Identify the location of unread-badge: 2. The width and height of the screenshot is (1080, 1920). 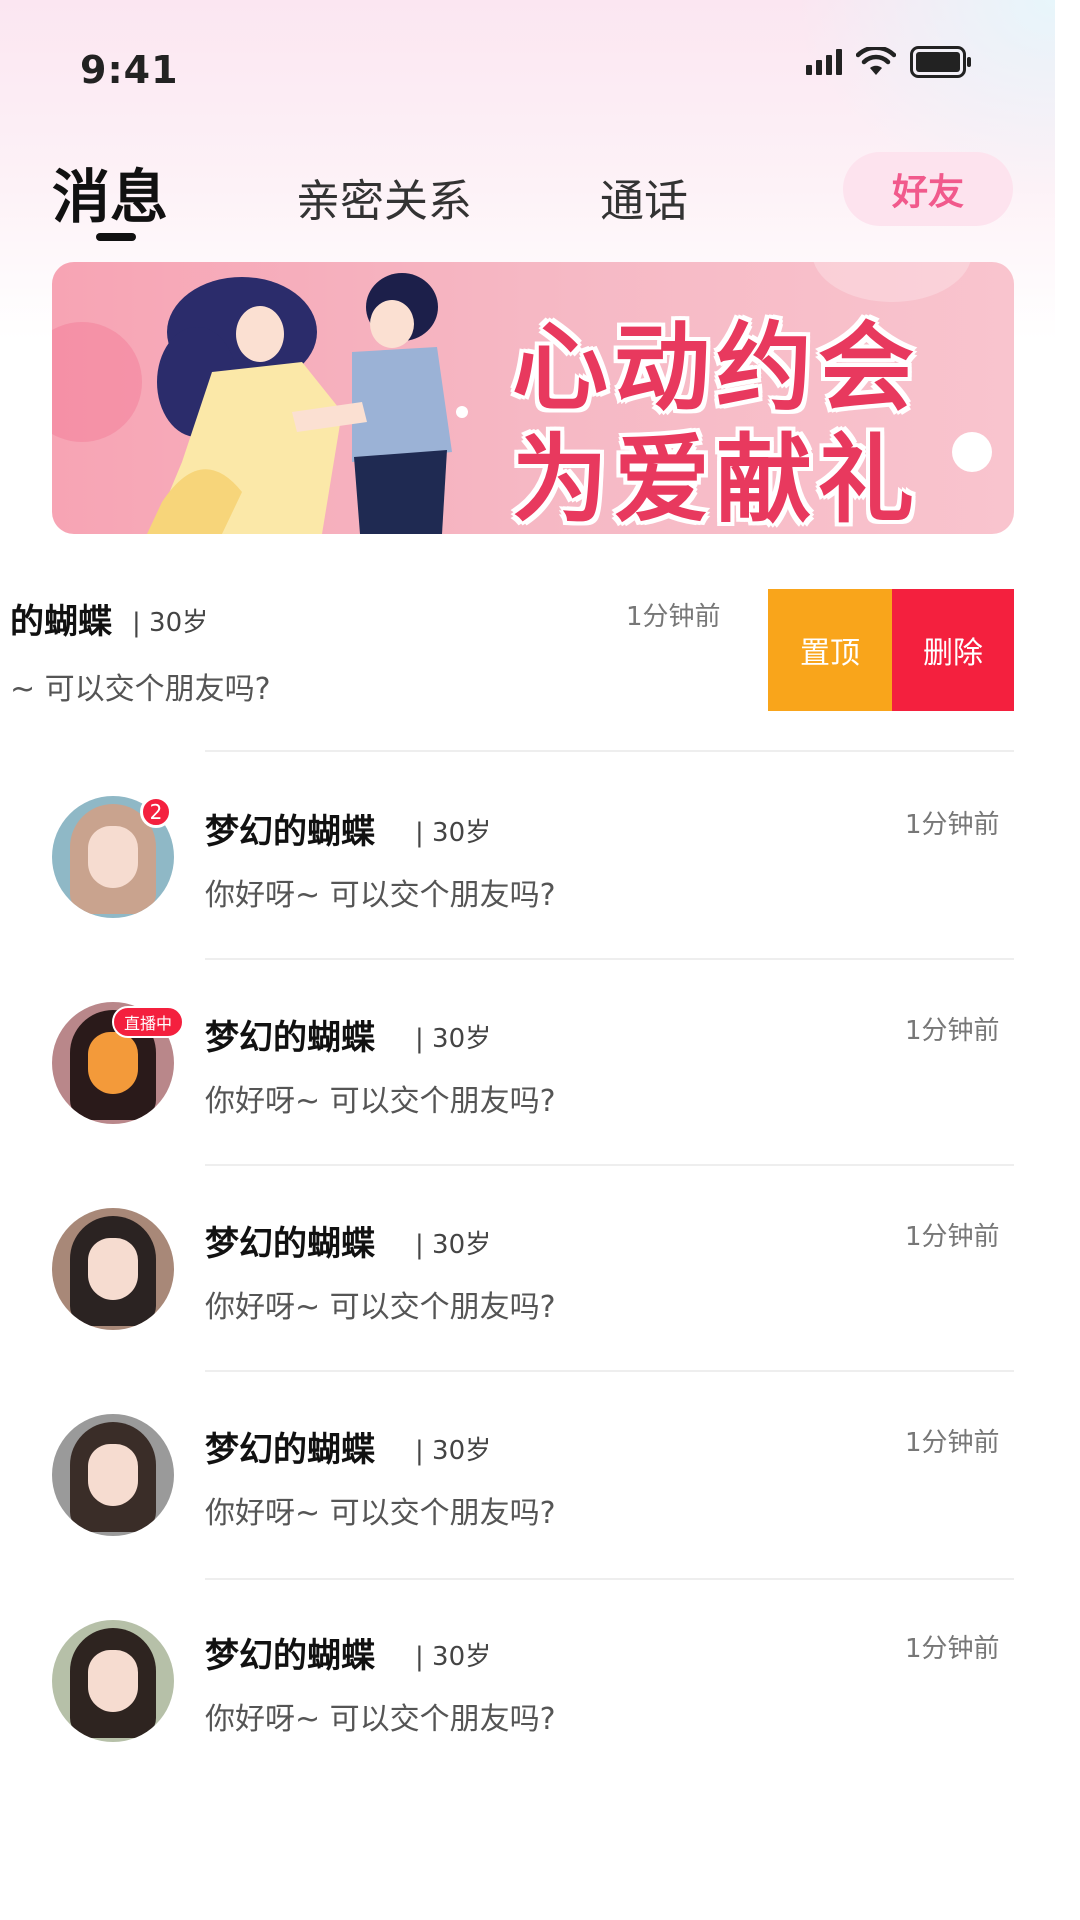
(156, 812).